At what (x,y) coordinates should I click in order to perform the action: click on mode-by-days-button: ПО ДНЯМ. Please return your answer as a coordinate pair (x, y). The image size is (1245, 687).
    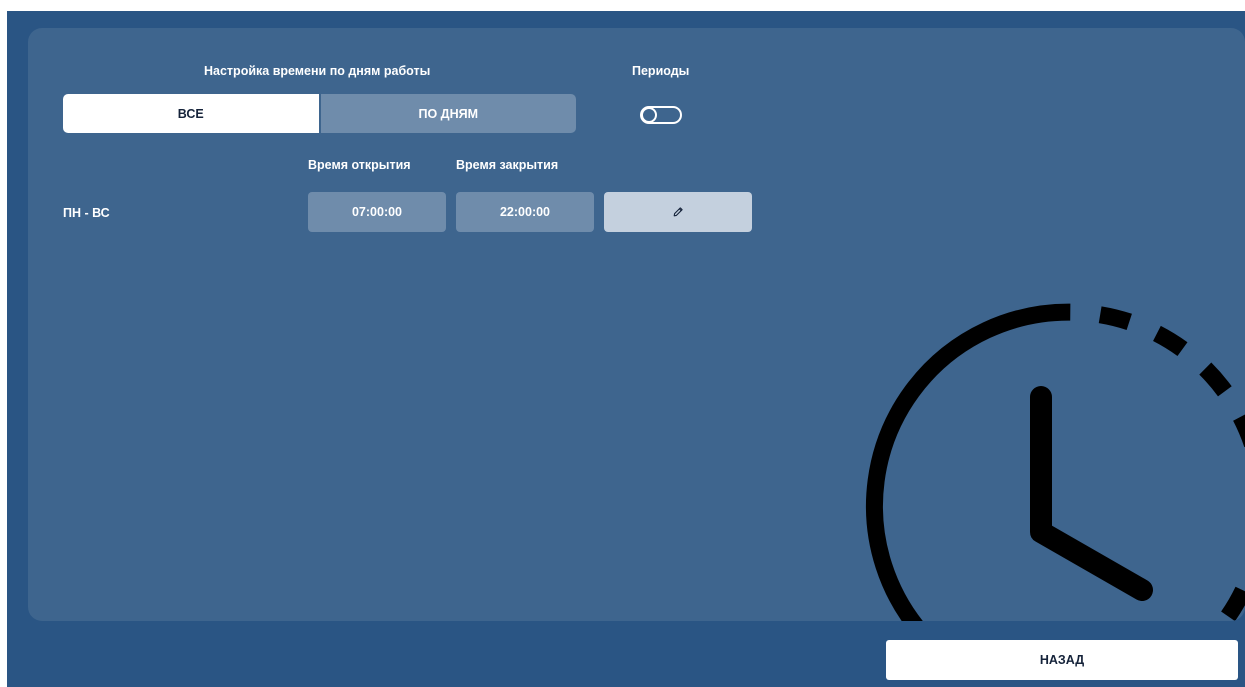
    Looking at the image, I should click on (447, 113).